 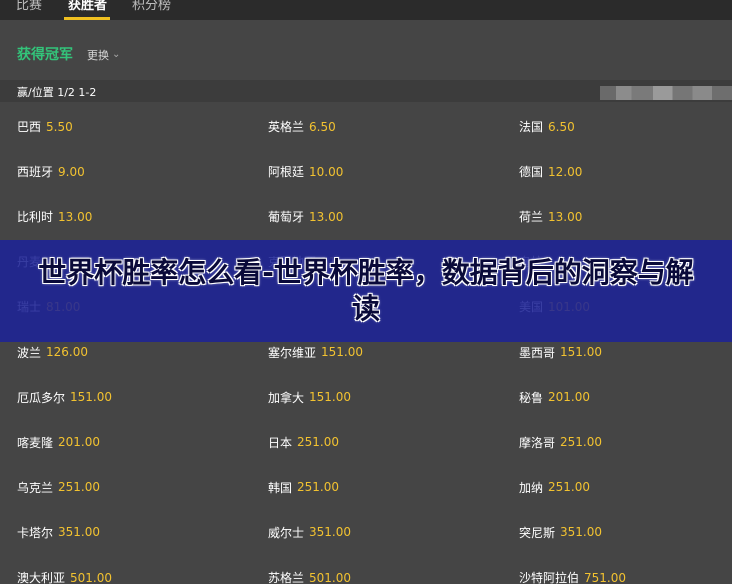 What do you see at coordinates (280, 442) in the screenshot?
I see `team-name: 日本` at bounding box center [280, 442].